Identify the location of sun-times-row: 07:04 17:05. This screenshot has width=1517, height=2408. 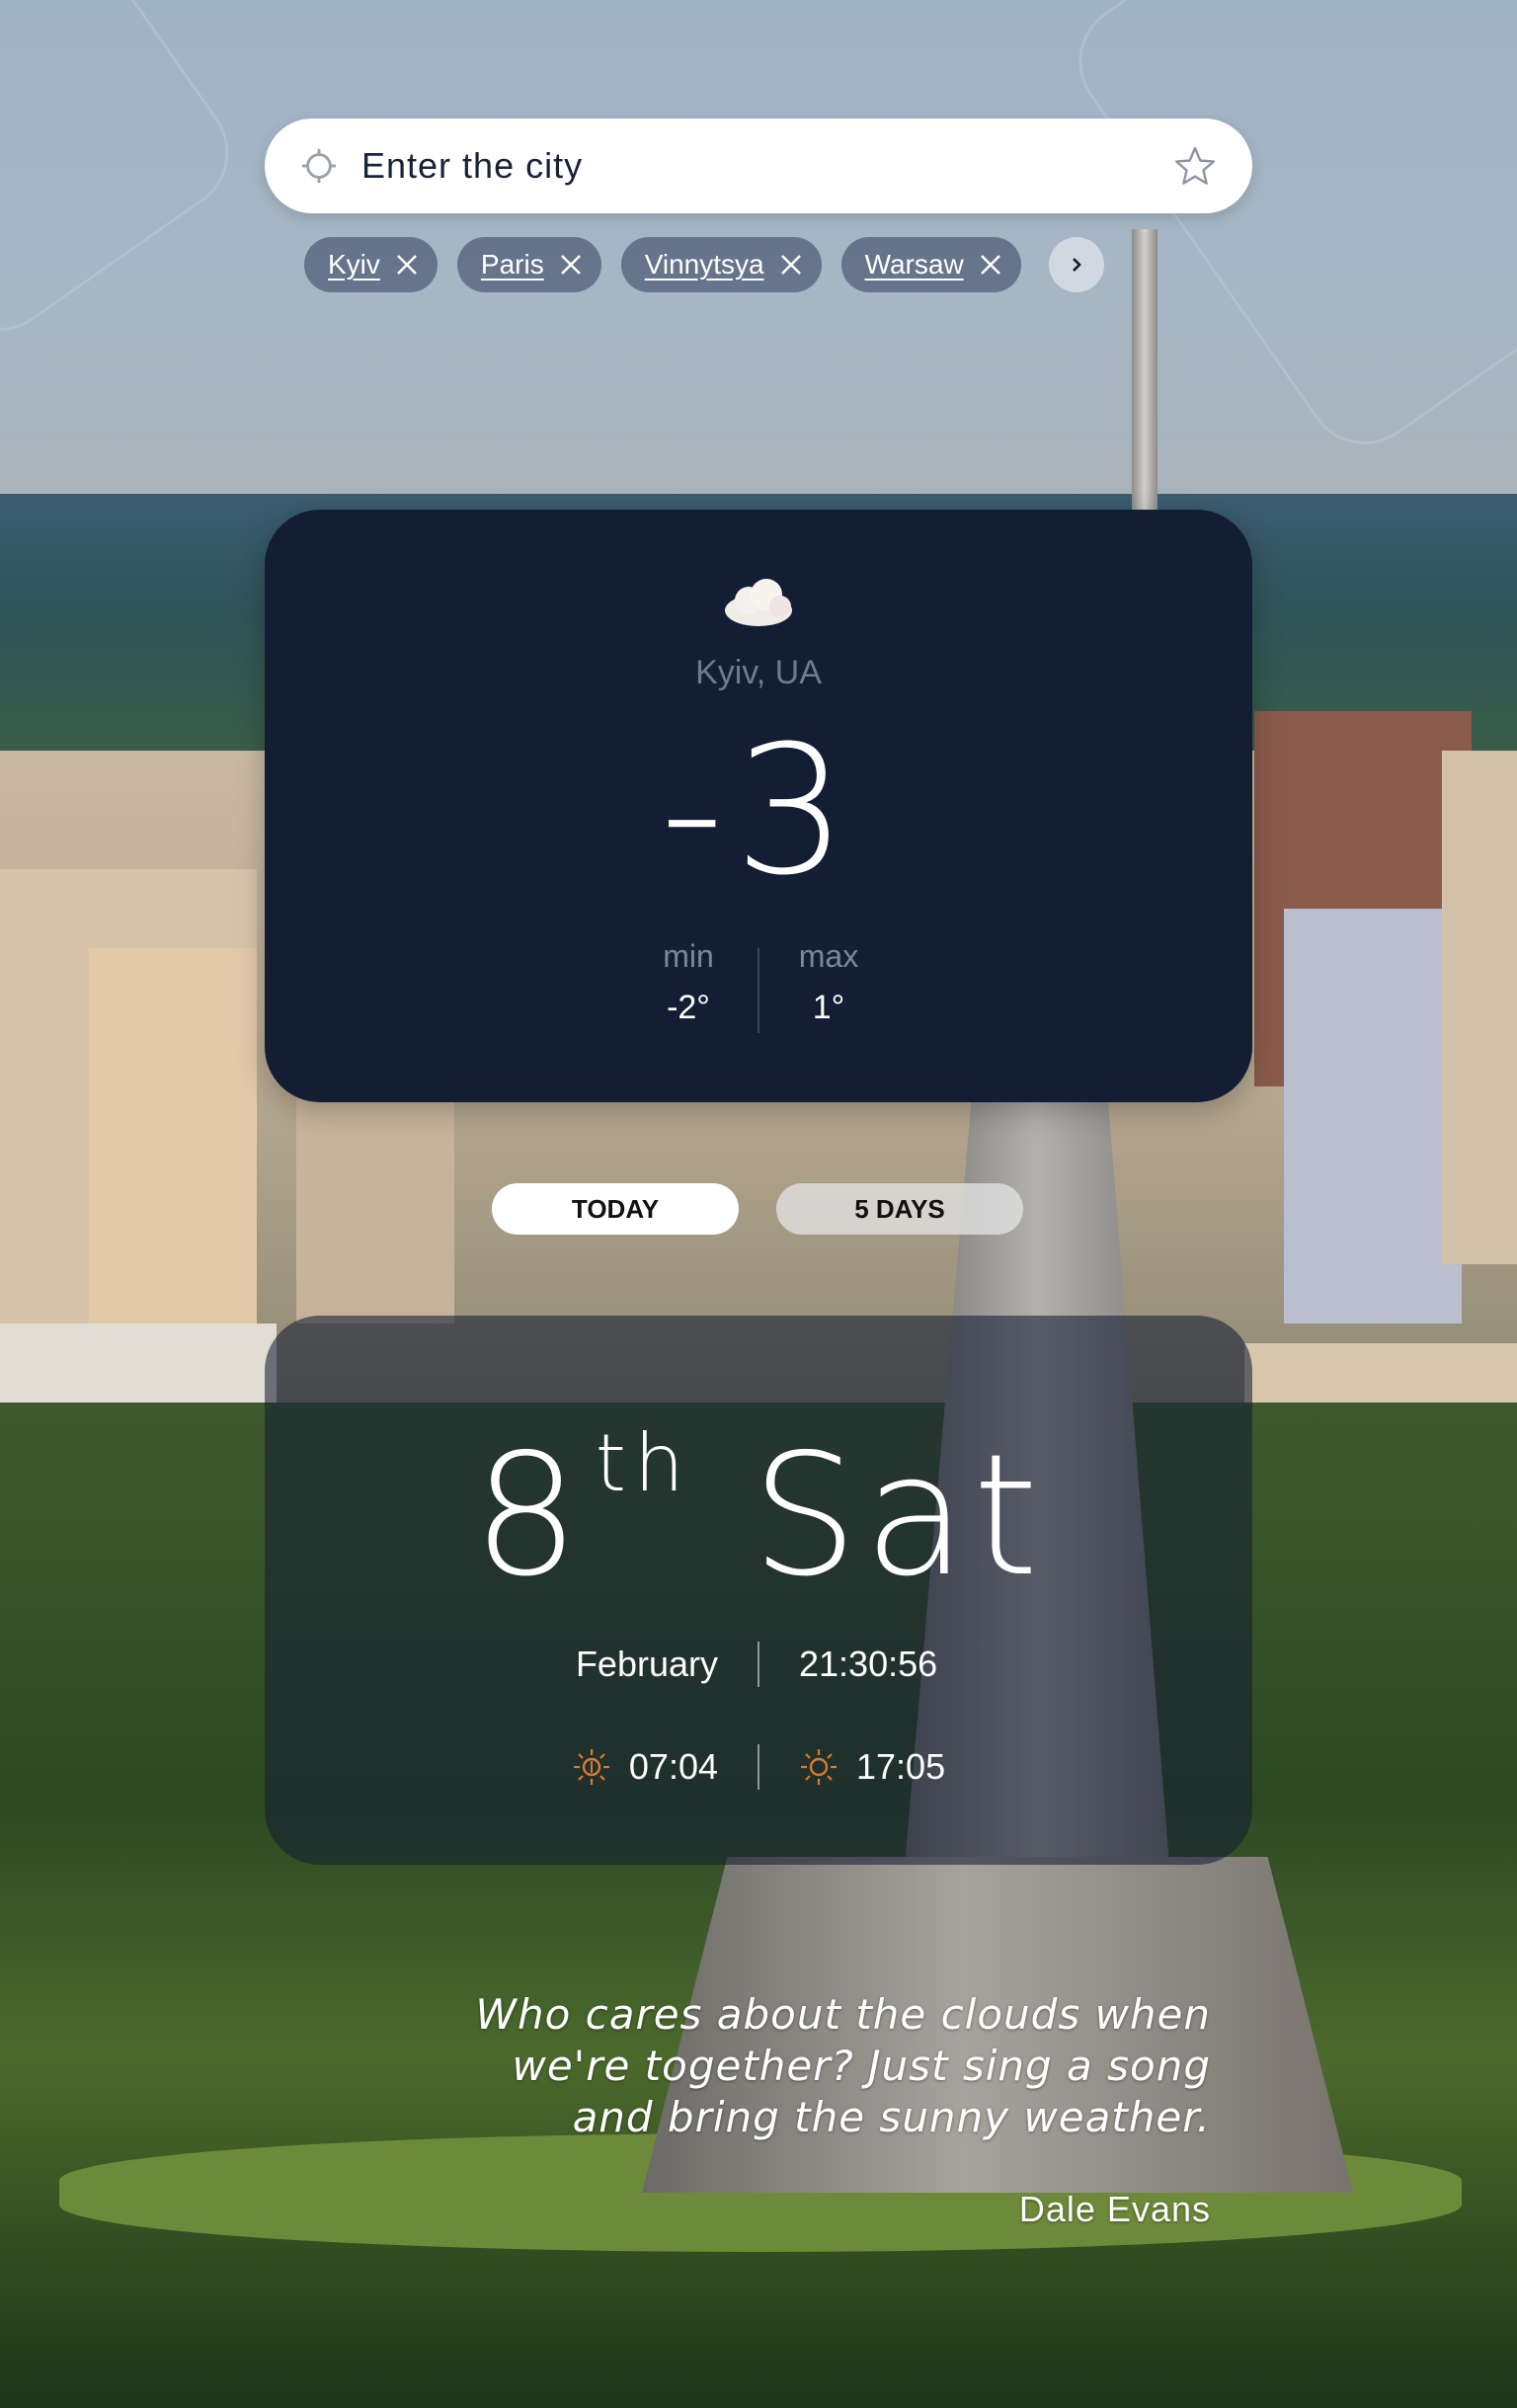
(758, 1767).